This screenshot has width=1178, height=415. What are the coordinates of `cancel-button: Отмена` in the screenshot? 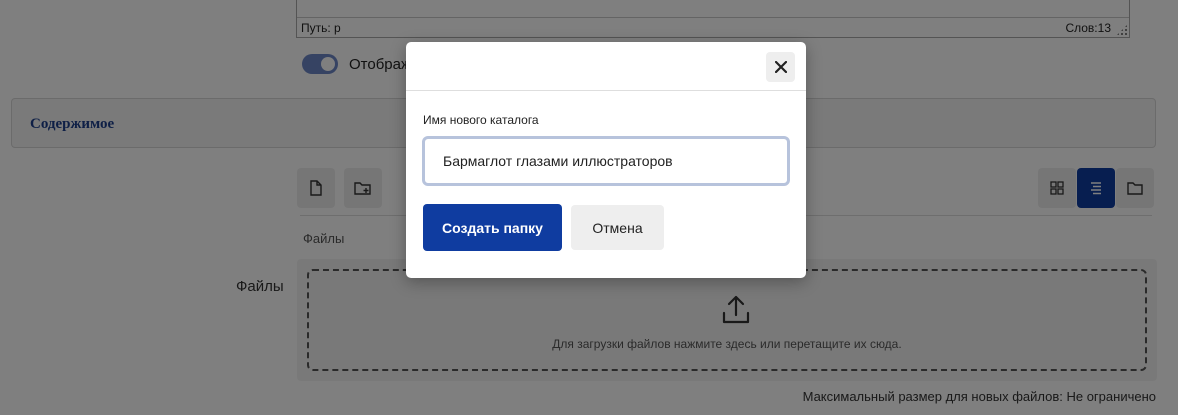 It's located at (617, 227).